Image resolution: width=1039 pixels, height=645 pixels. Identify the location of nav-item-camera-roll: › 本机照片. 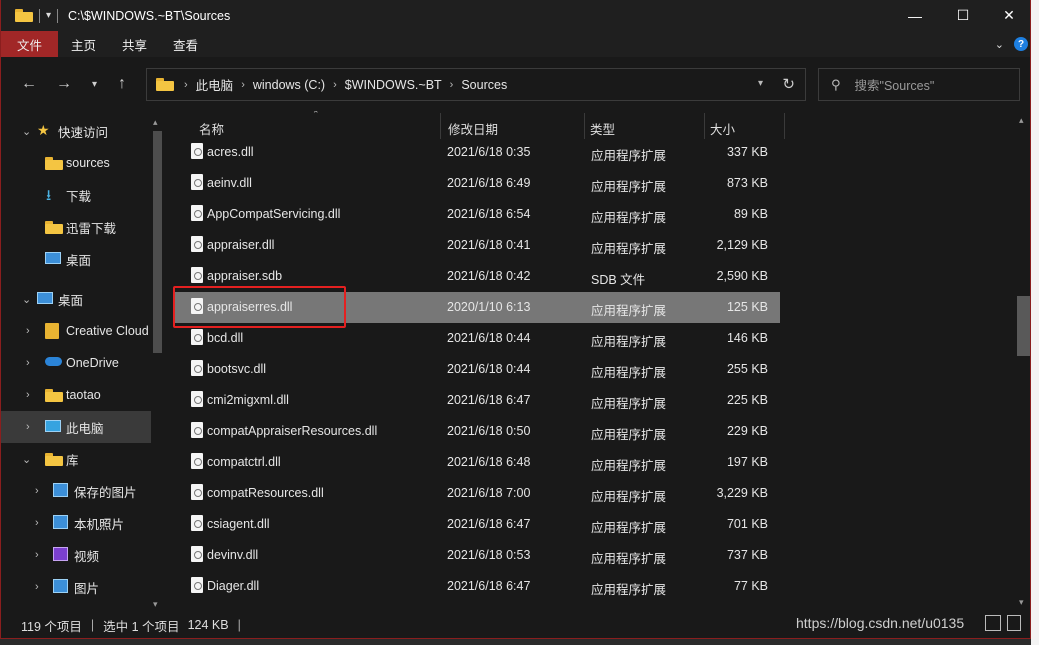
(76, 523).